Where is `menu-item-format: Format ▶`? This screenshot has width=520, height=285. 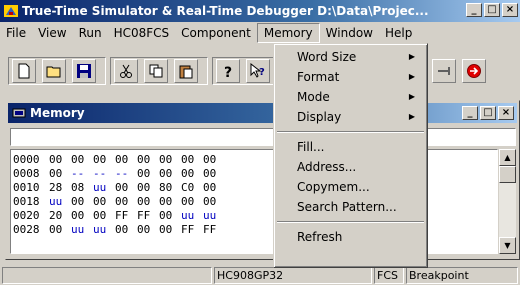
menu-item-format: Format ▶ is located at coordinates (350, 77).